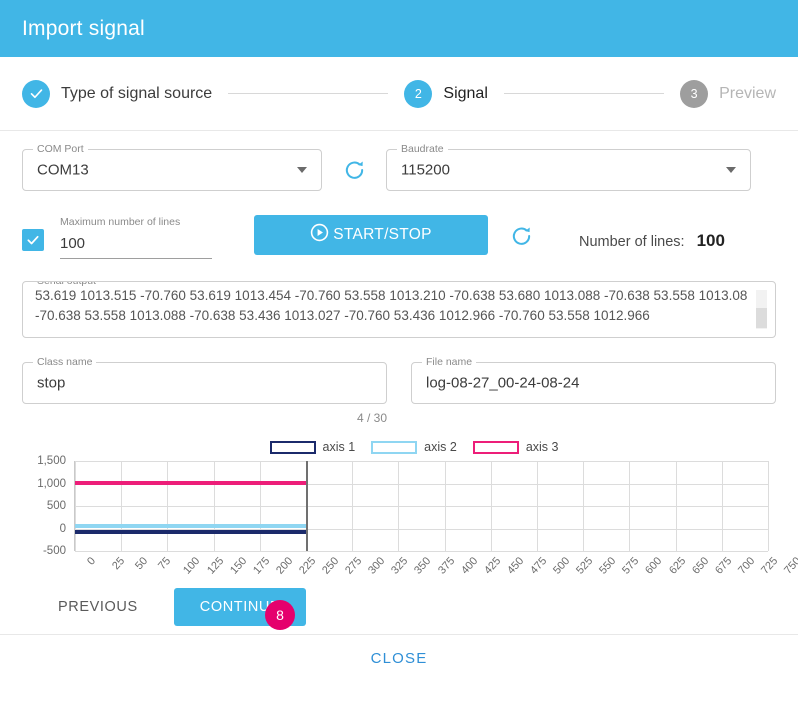 This screenshot has width=798, height=707. What do you see at coordinates (761, 318) in the screenshot?
I see `scrollbar-thumb` at bounding box center [761, 318].